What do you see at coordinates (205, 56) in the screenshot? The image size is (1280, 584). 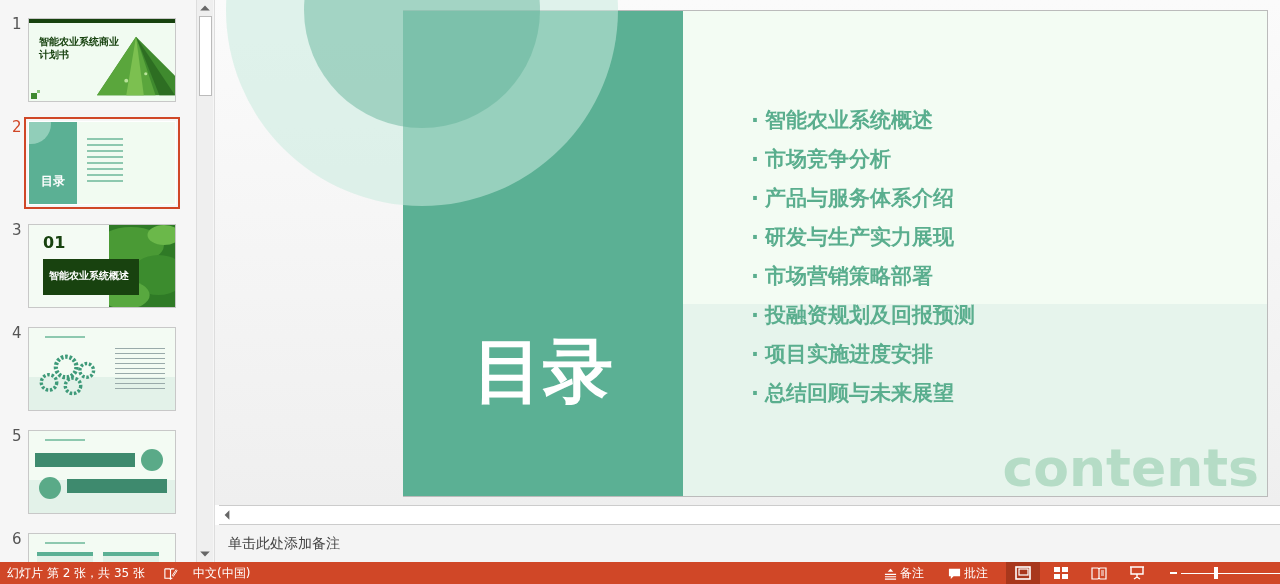 I see `scrollbar-thumb` at bounding box center [205, 56].